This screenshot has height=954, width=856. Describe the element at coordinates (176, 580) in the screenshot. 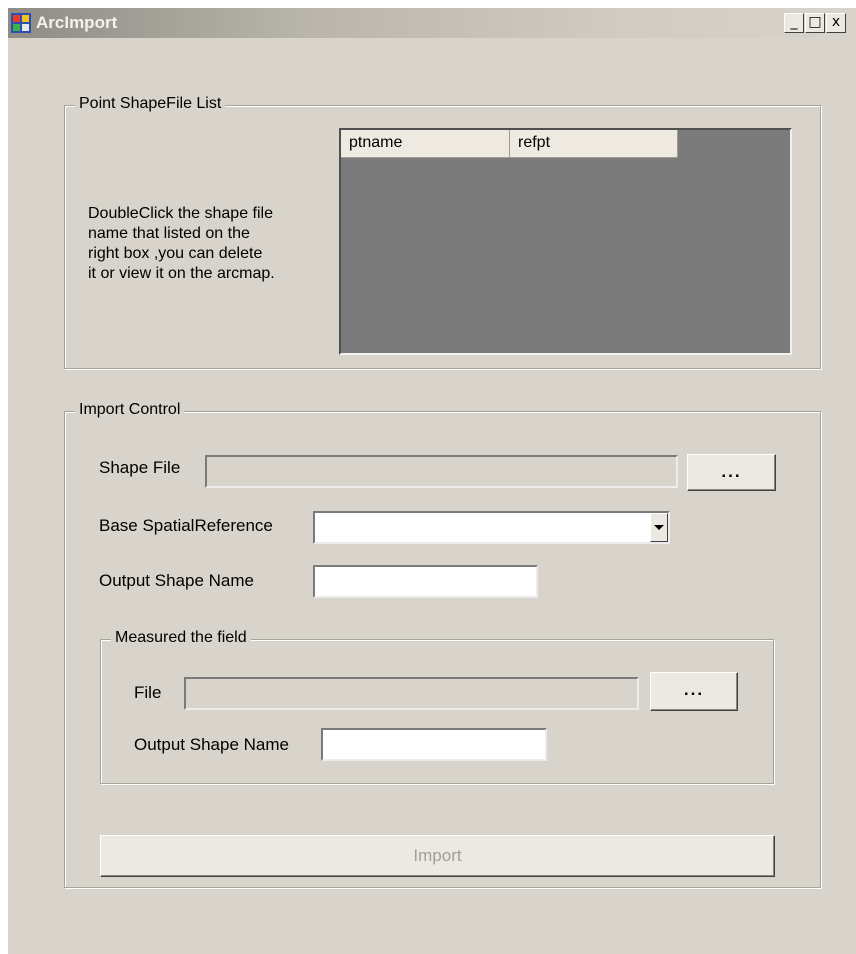

I see `output-shape-name-label: Output Shape Name` at that location.